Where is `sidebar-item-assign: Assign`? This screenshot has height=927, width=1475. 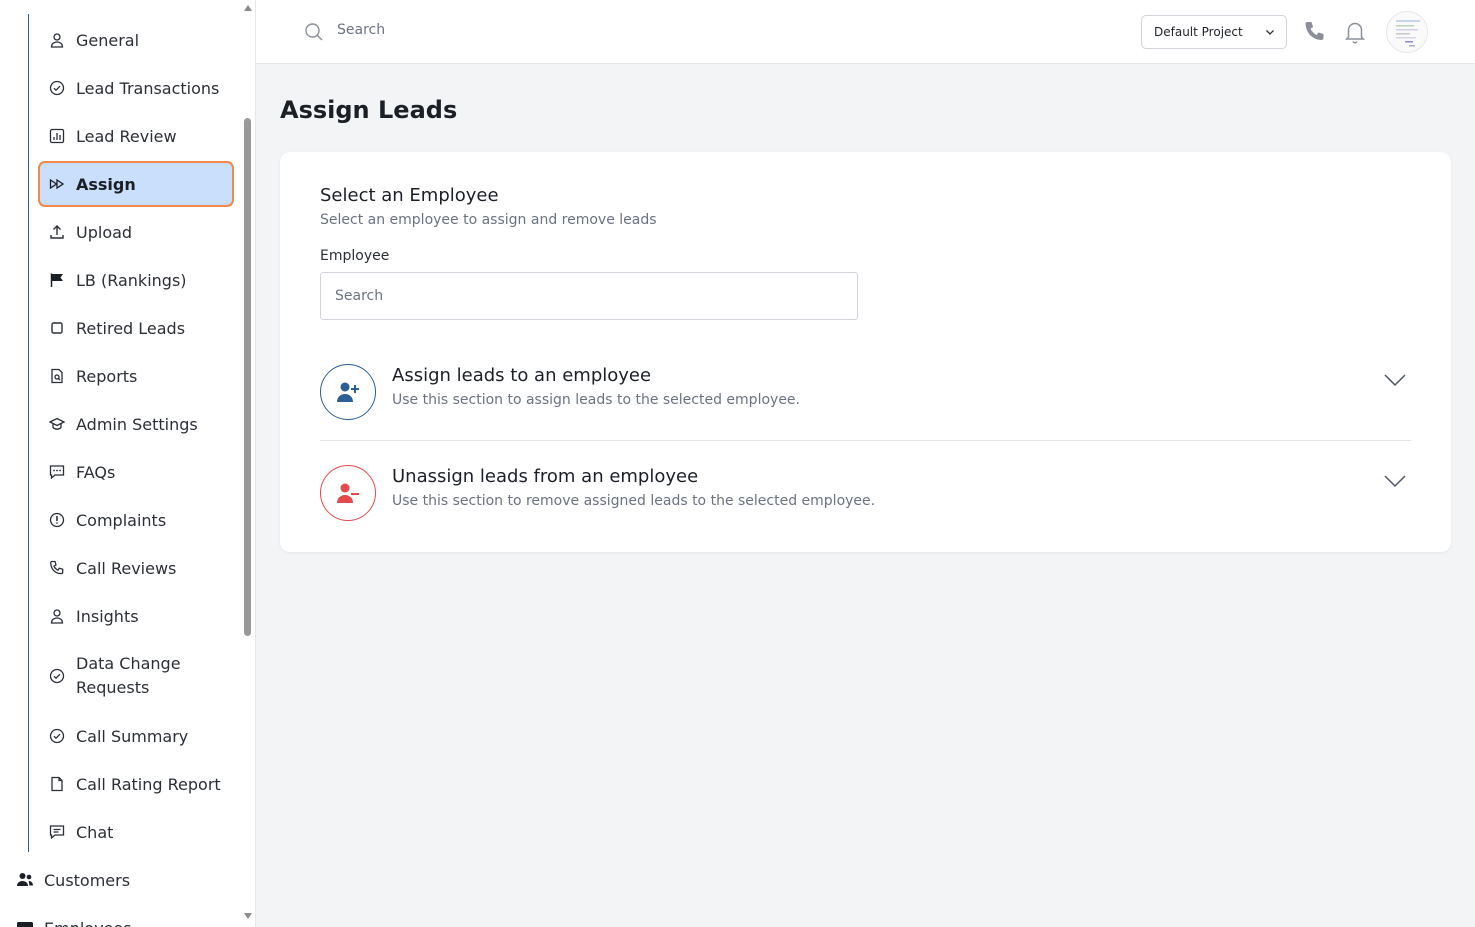
sidebar-item-assign: Assign is located at coordinates (136, 184).